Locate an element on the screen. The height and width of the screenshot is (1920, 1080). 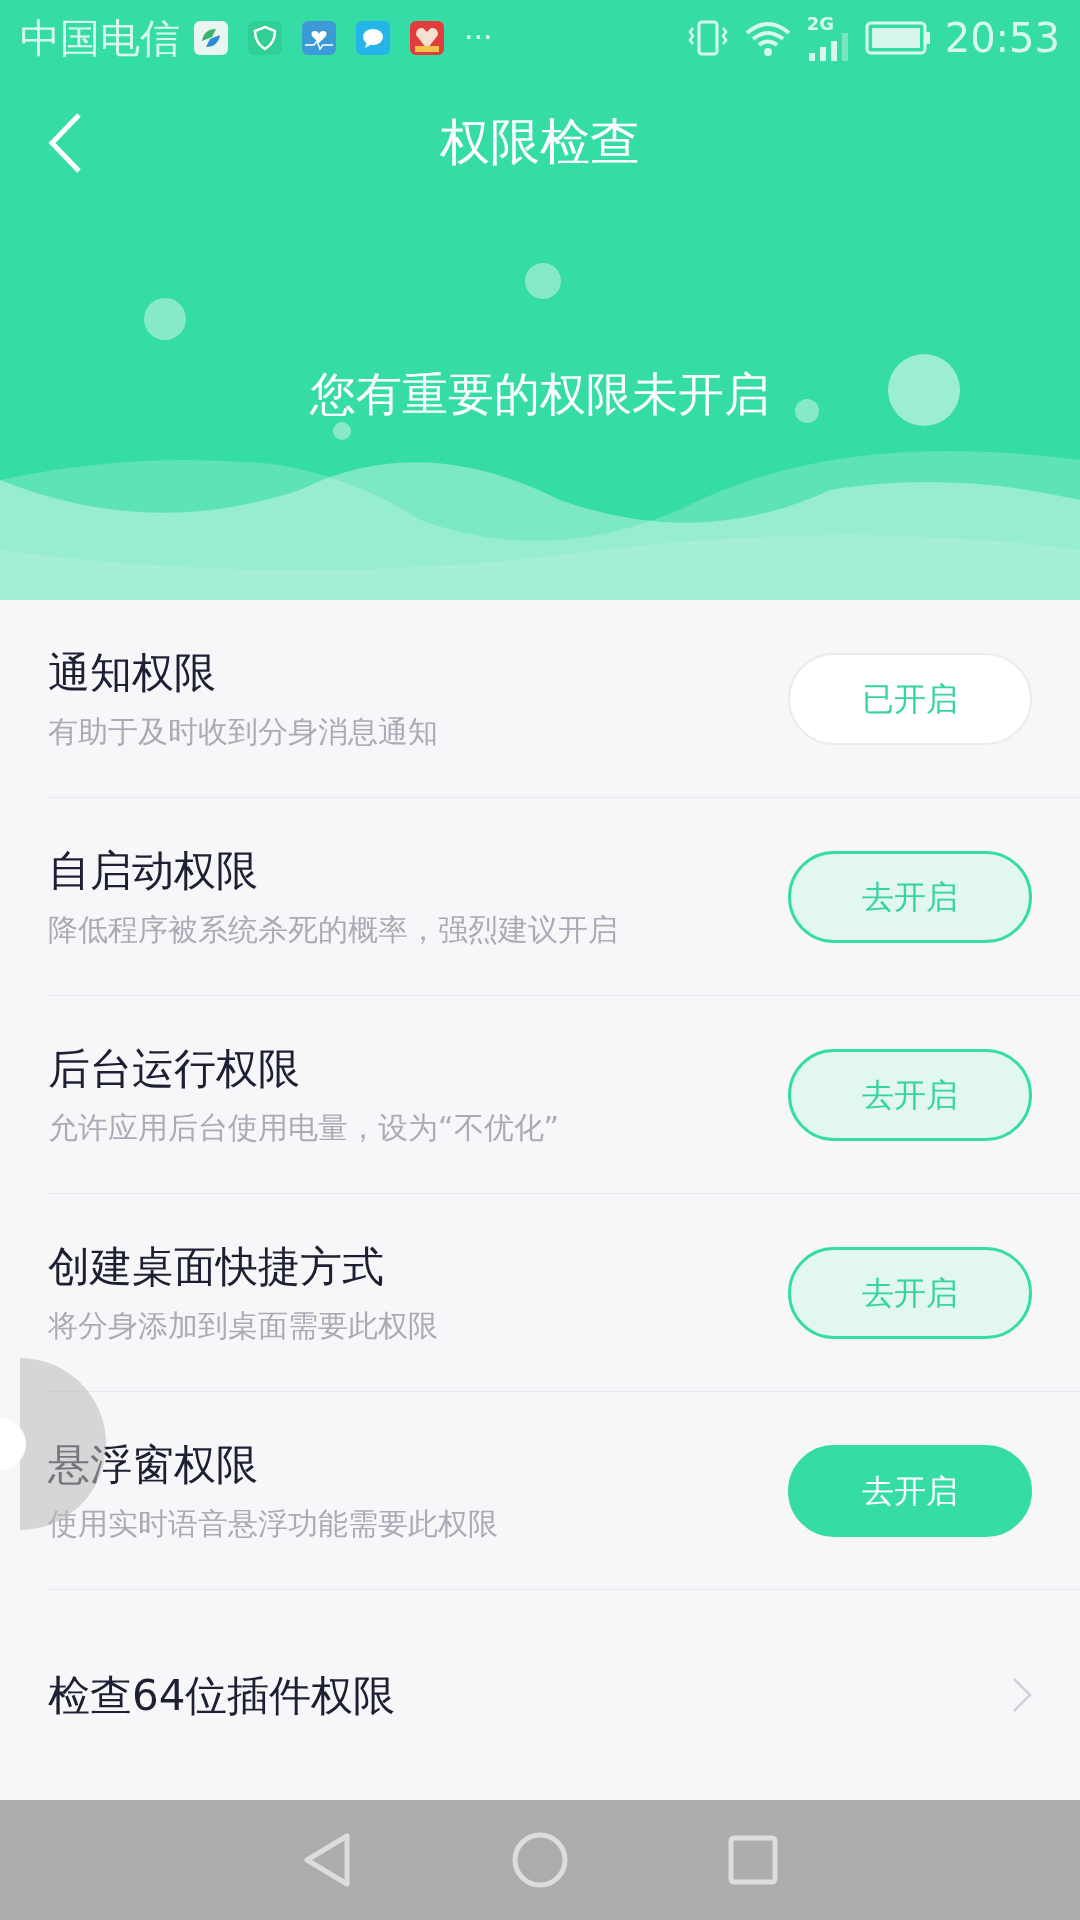
shield-icon is located at coordinates (265, 37).